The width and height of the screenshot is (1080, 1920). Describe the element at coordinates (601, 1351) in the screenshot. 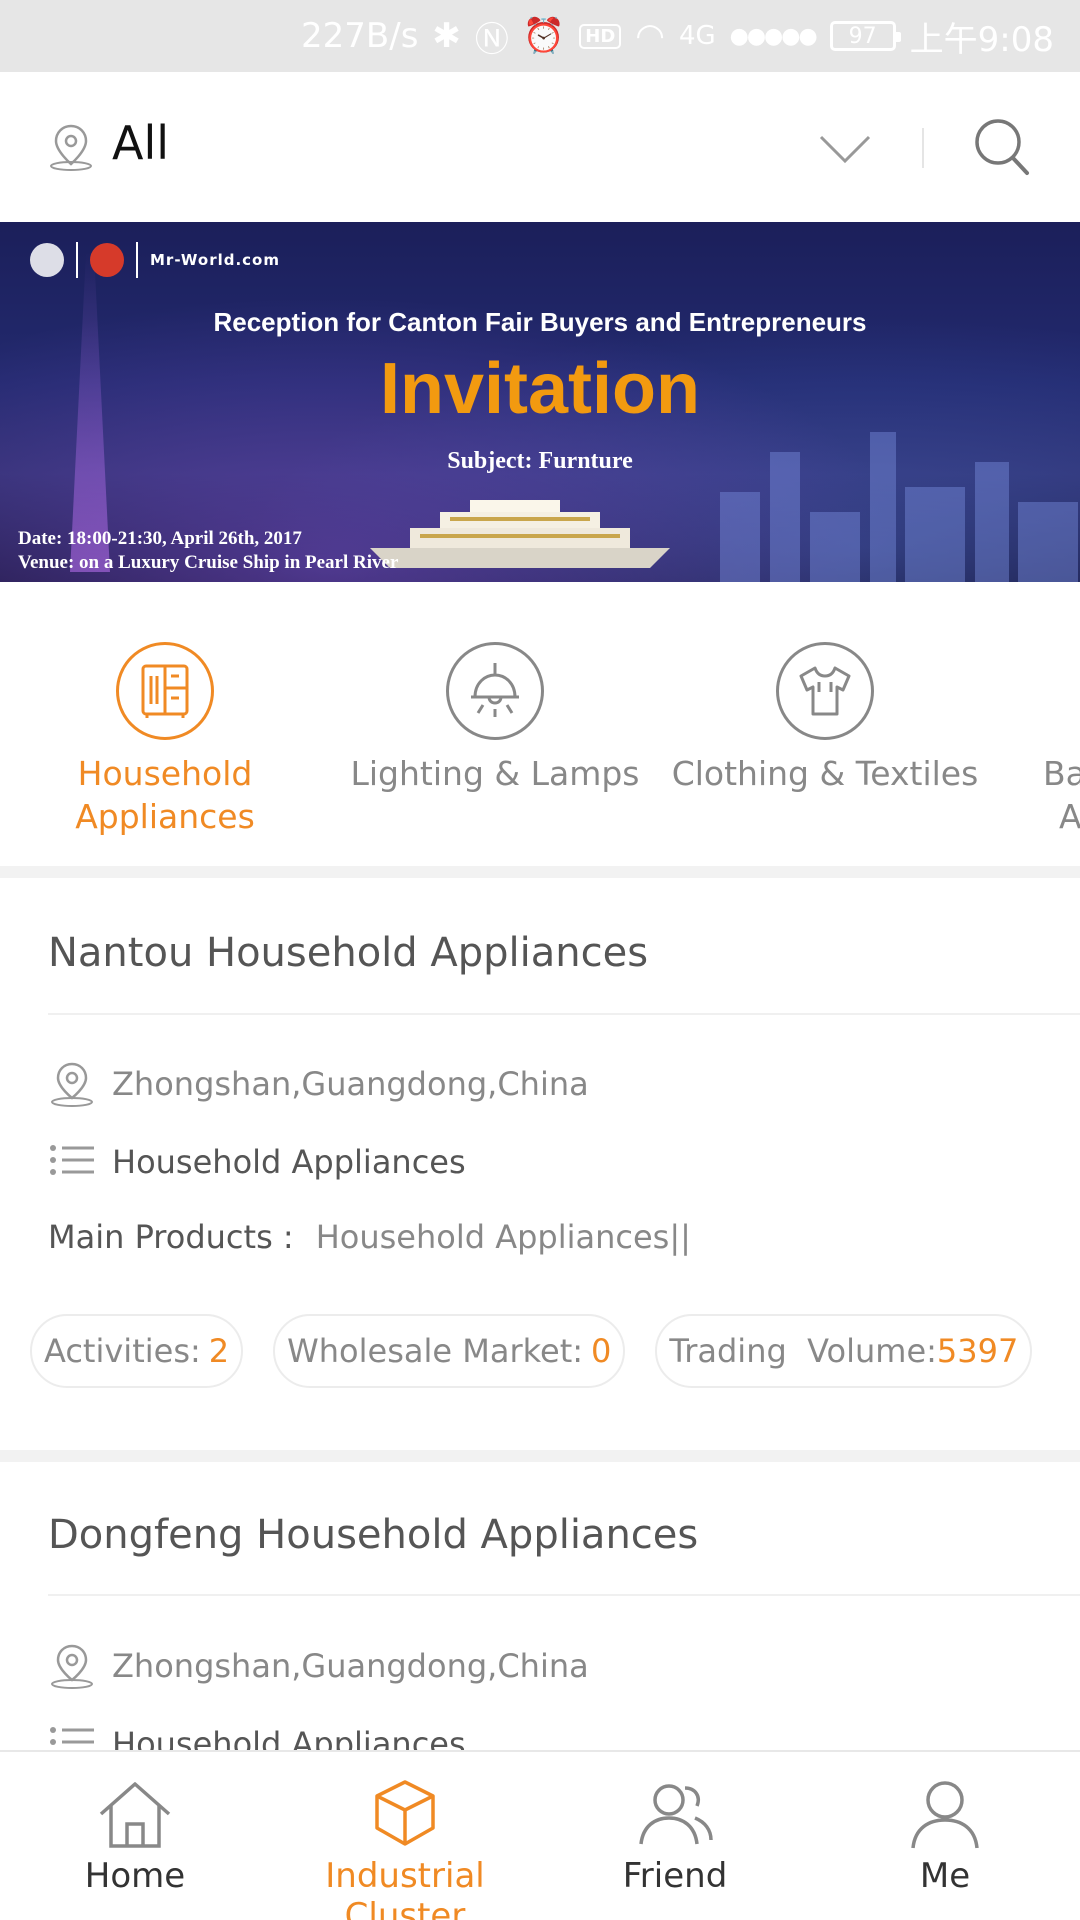

I see `wholesale-market-count: 0` at that location.